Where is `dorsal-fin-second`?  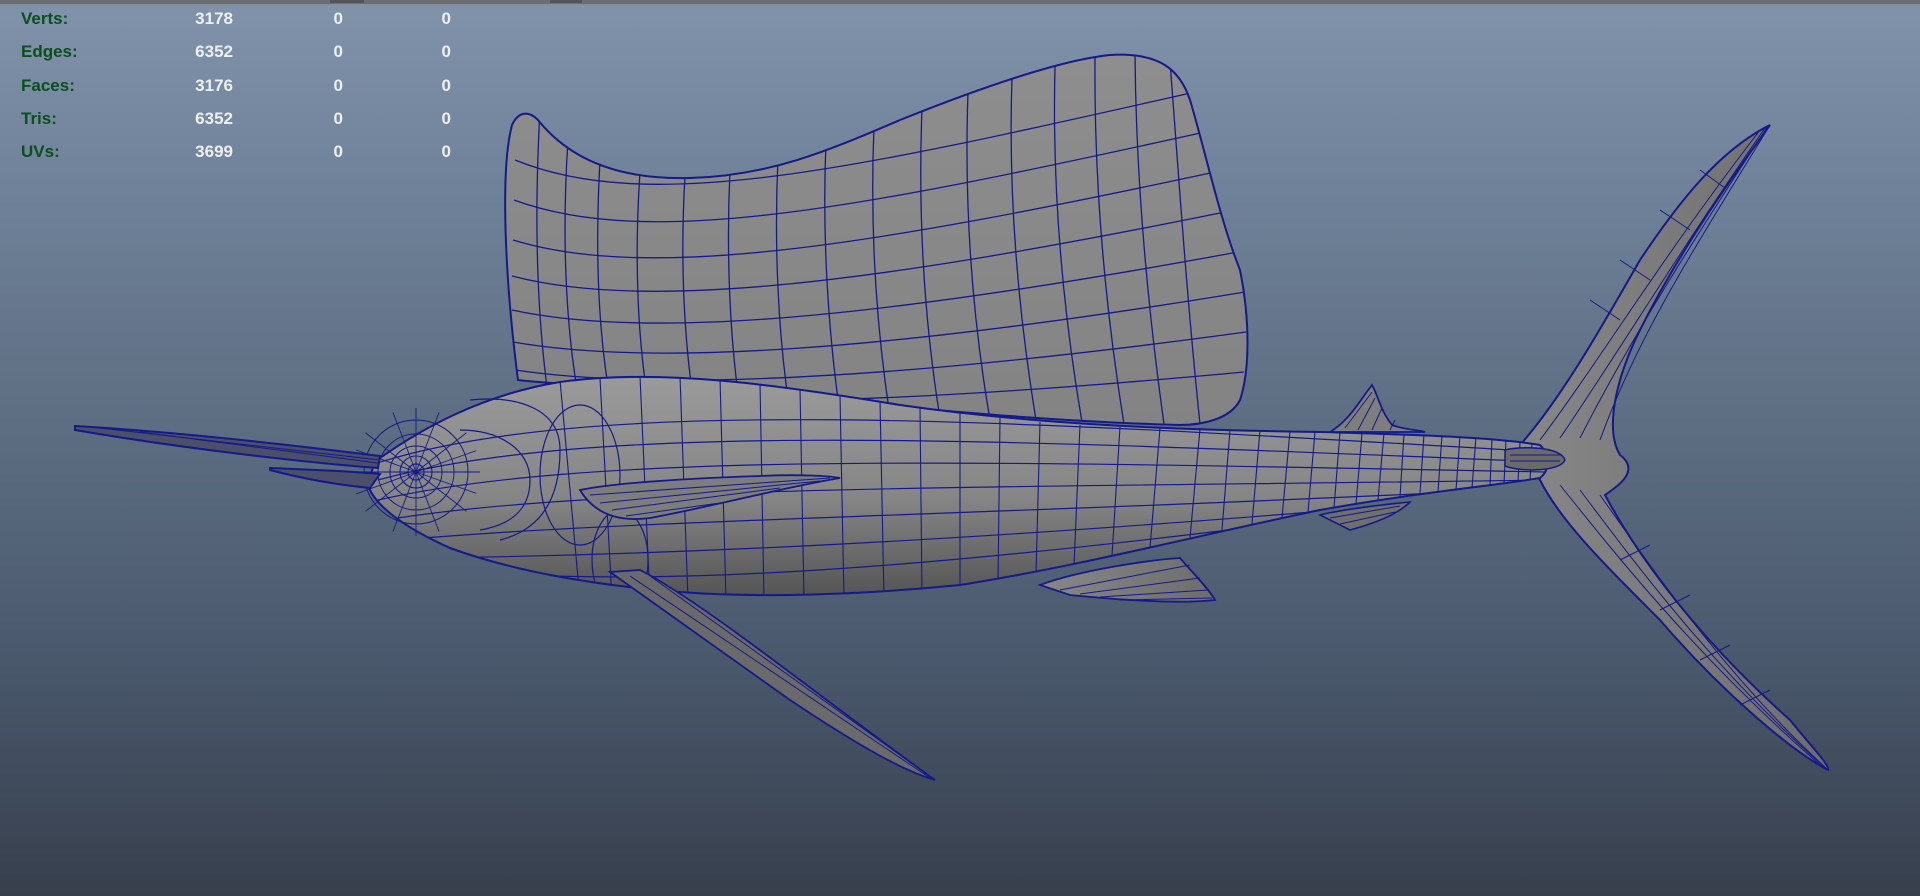 dorsal-fin-second is located at coordinates (1376, 408).